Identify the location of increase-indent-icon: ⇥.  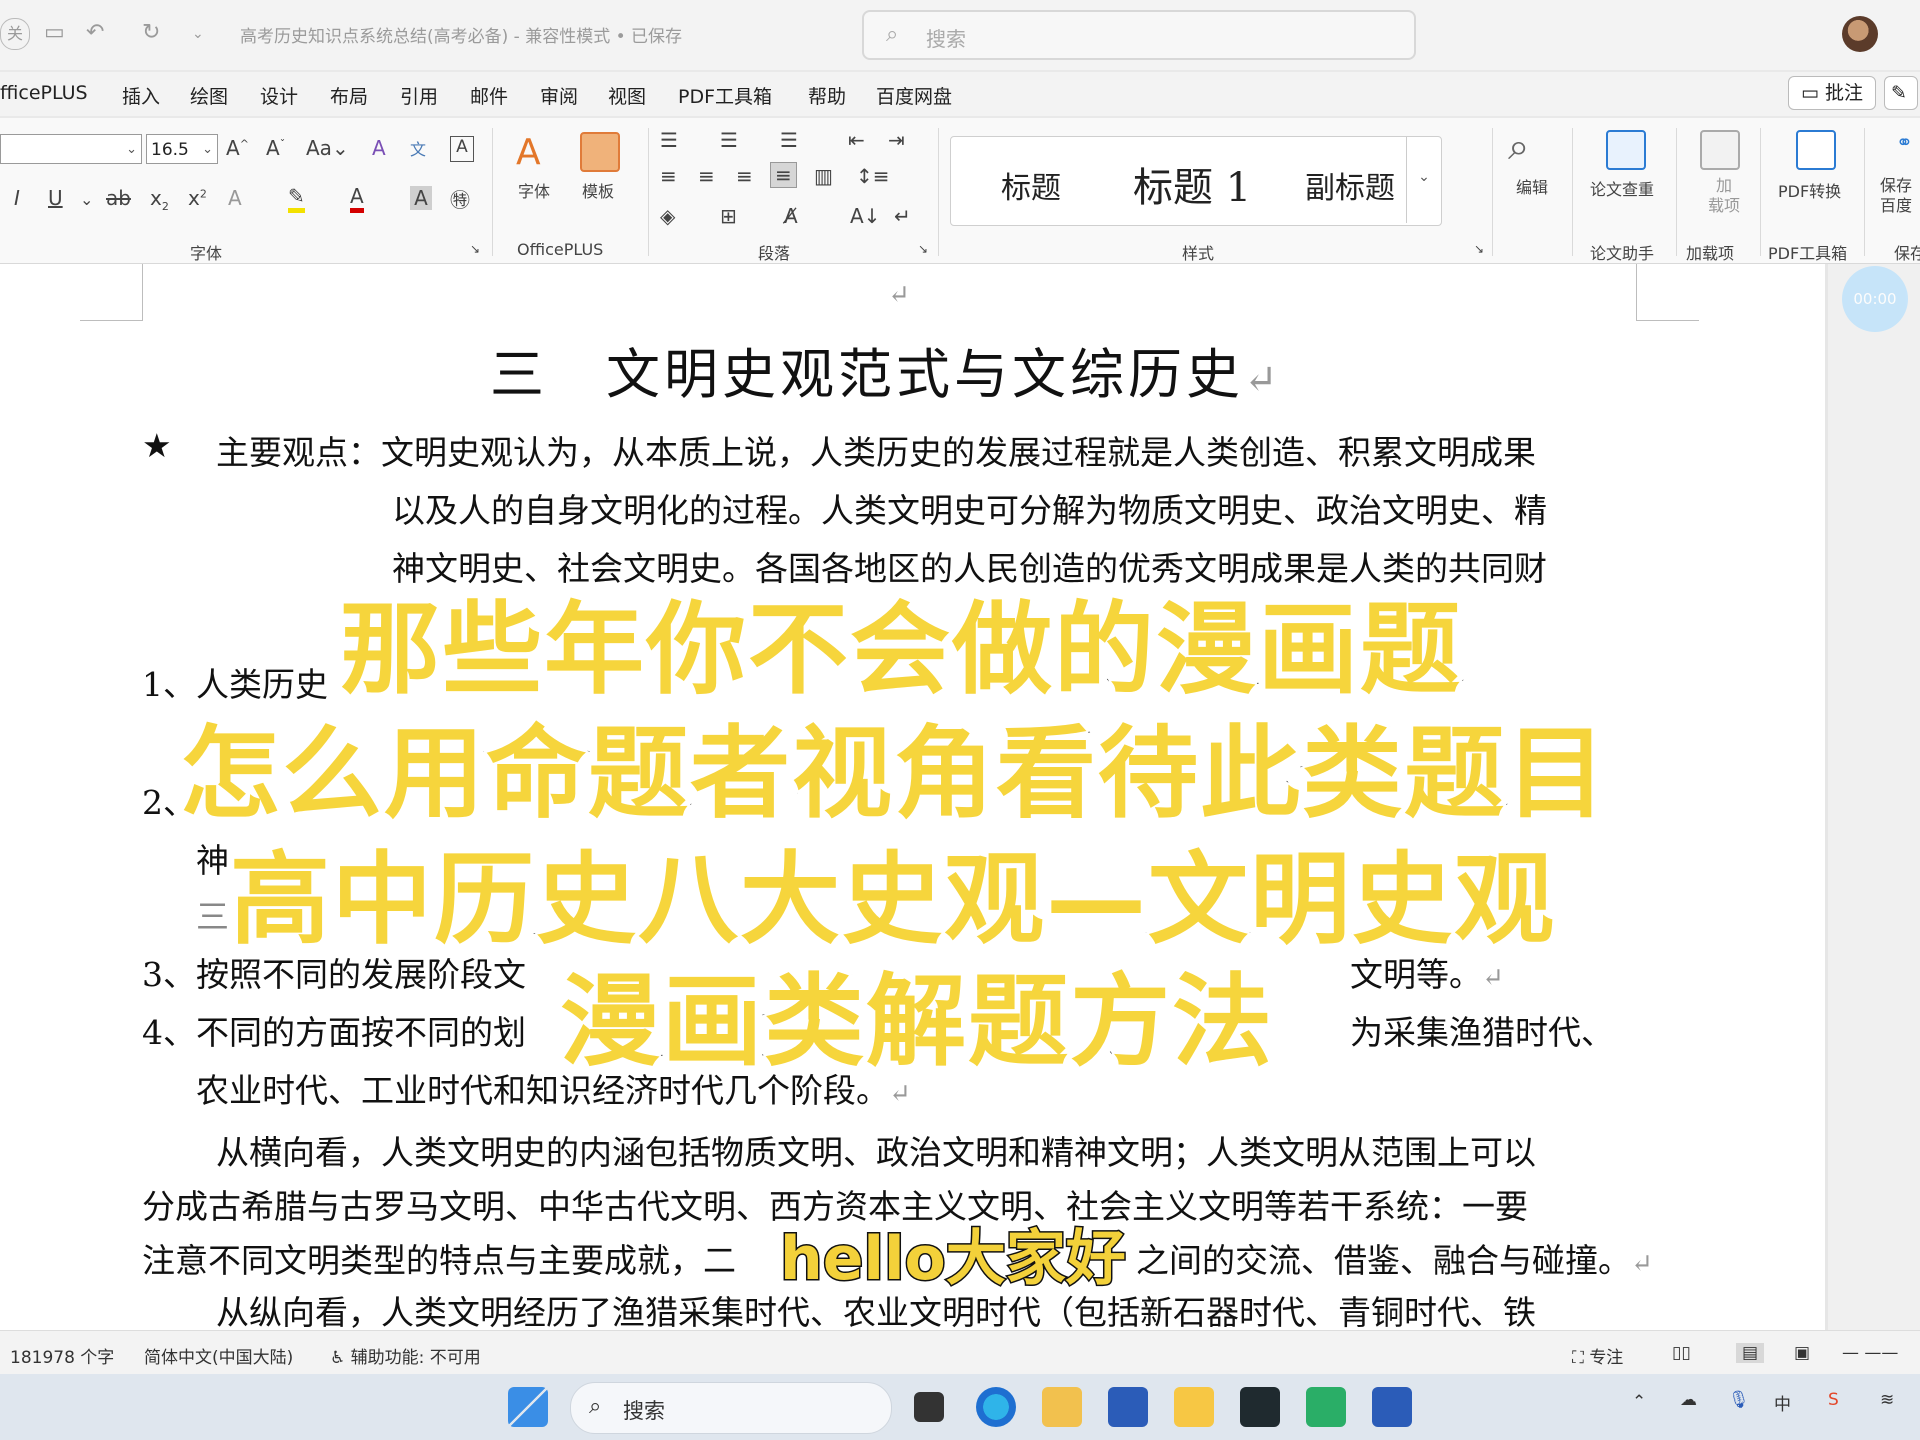
(896, 140).